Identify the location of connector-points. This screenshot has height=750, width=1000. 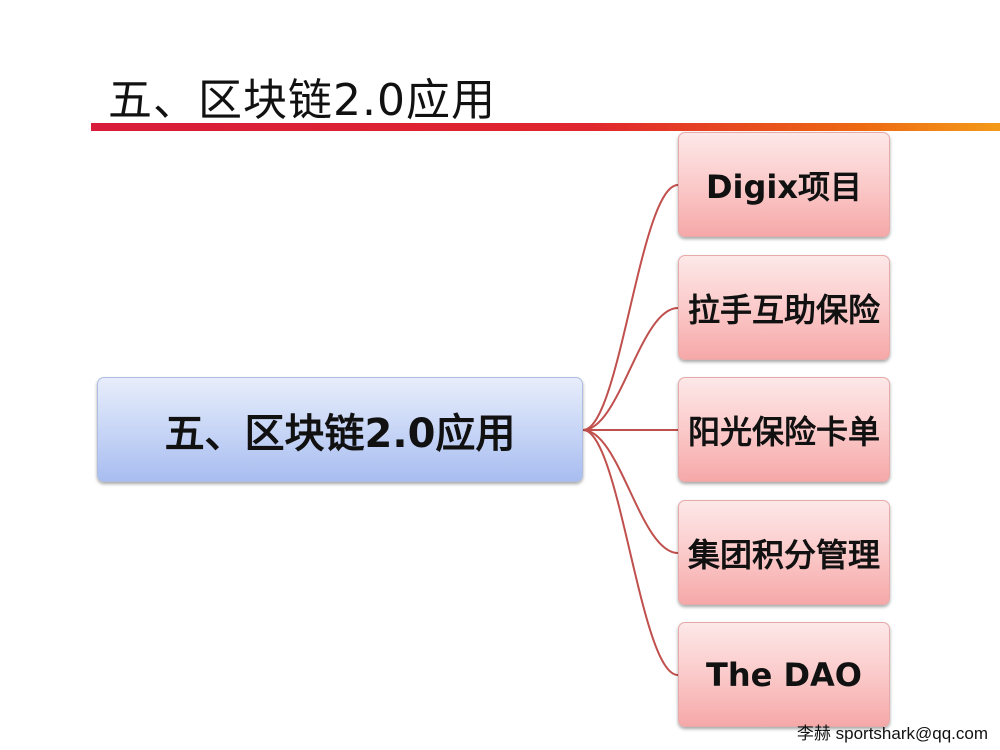
(630, 491).